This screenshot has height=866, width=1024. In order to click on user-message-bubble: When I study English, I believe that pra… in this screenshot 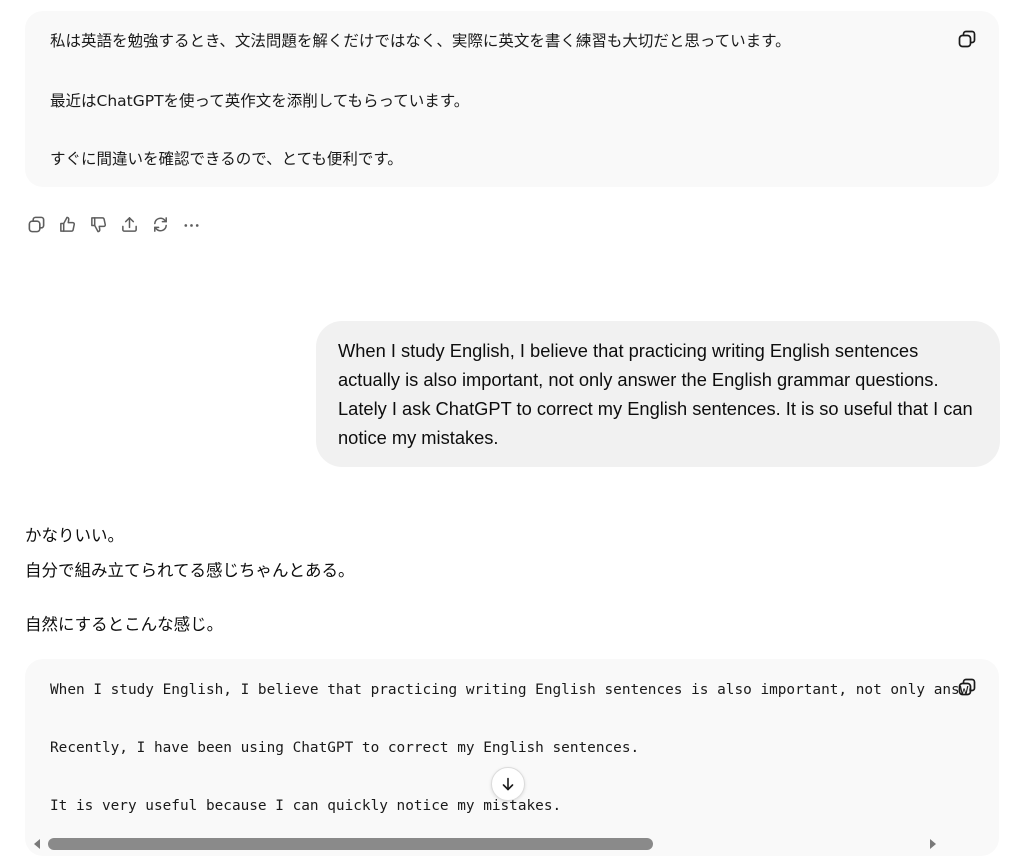, I will do `click(658, 394)`.